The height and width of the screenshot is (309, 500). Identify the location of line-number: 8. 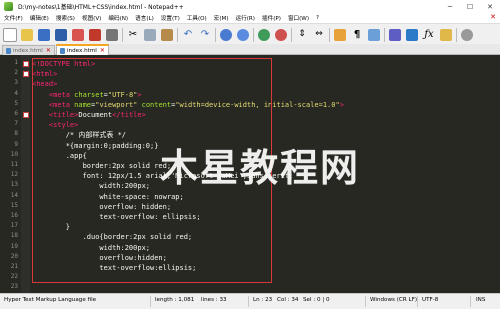
(16, 134).